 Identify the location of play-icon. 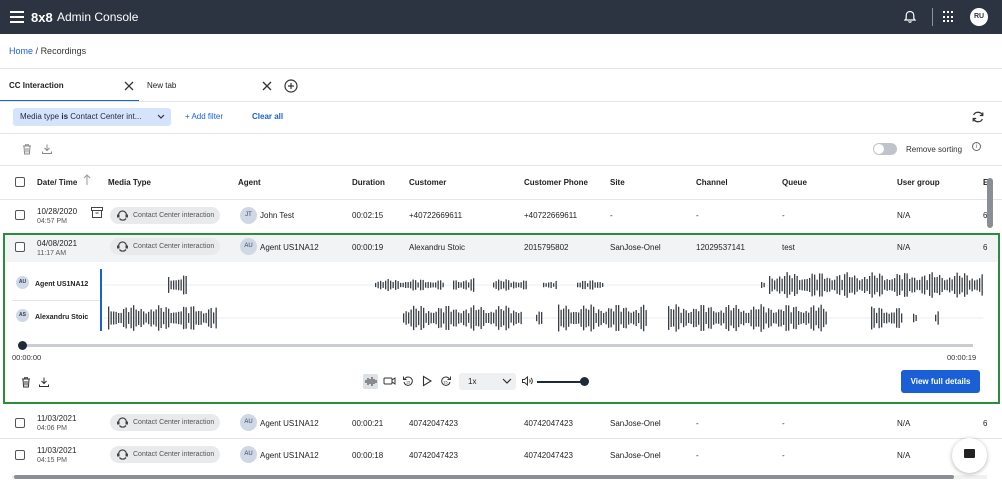
(427, 381).